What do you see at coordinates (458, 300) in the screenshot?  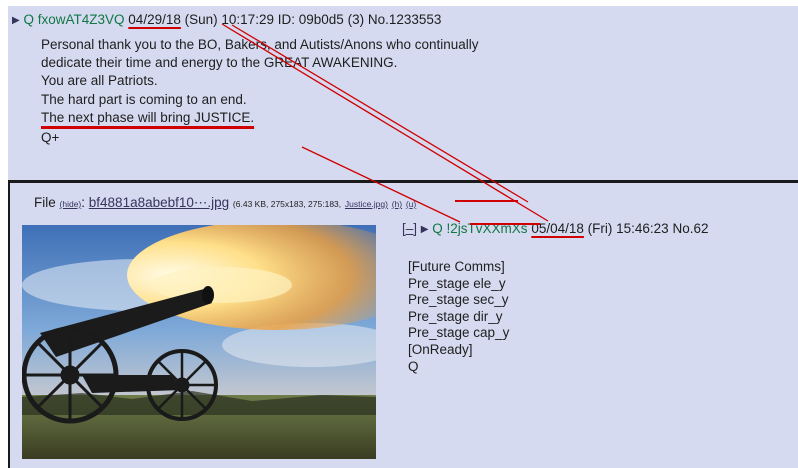 I see `reply-line: Pre_stage sec_y` at bounding box center [458, 300].